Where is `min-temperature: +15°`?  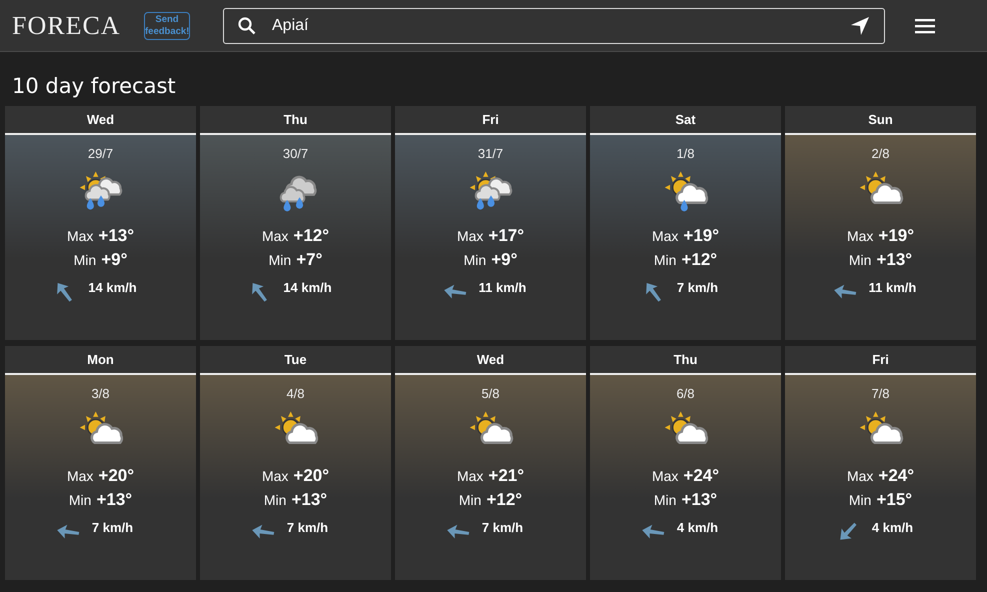 min-temperature: +15° is located at coordinates (894, 500).